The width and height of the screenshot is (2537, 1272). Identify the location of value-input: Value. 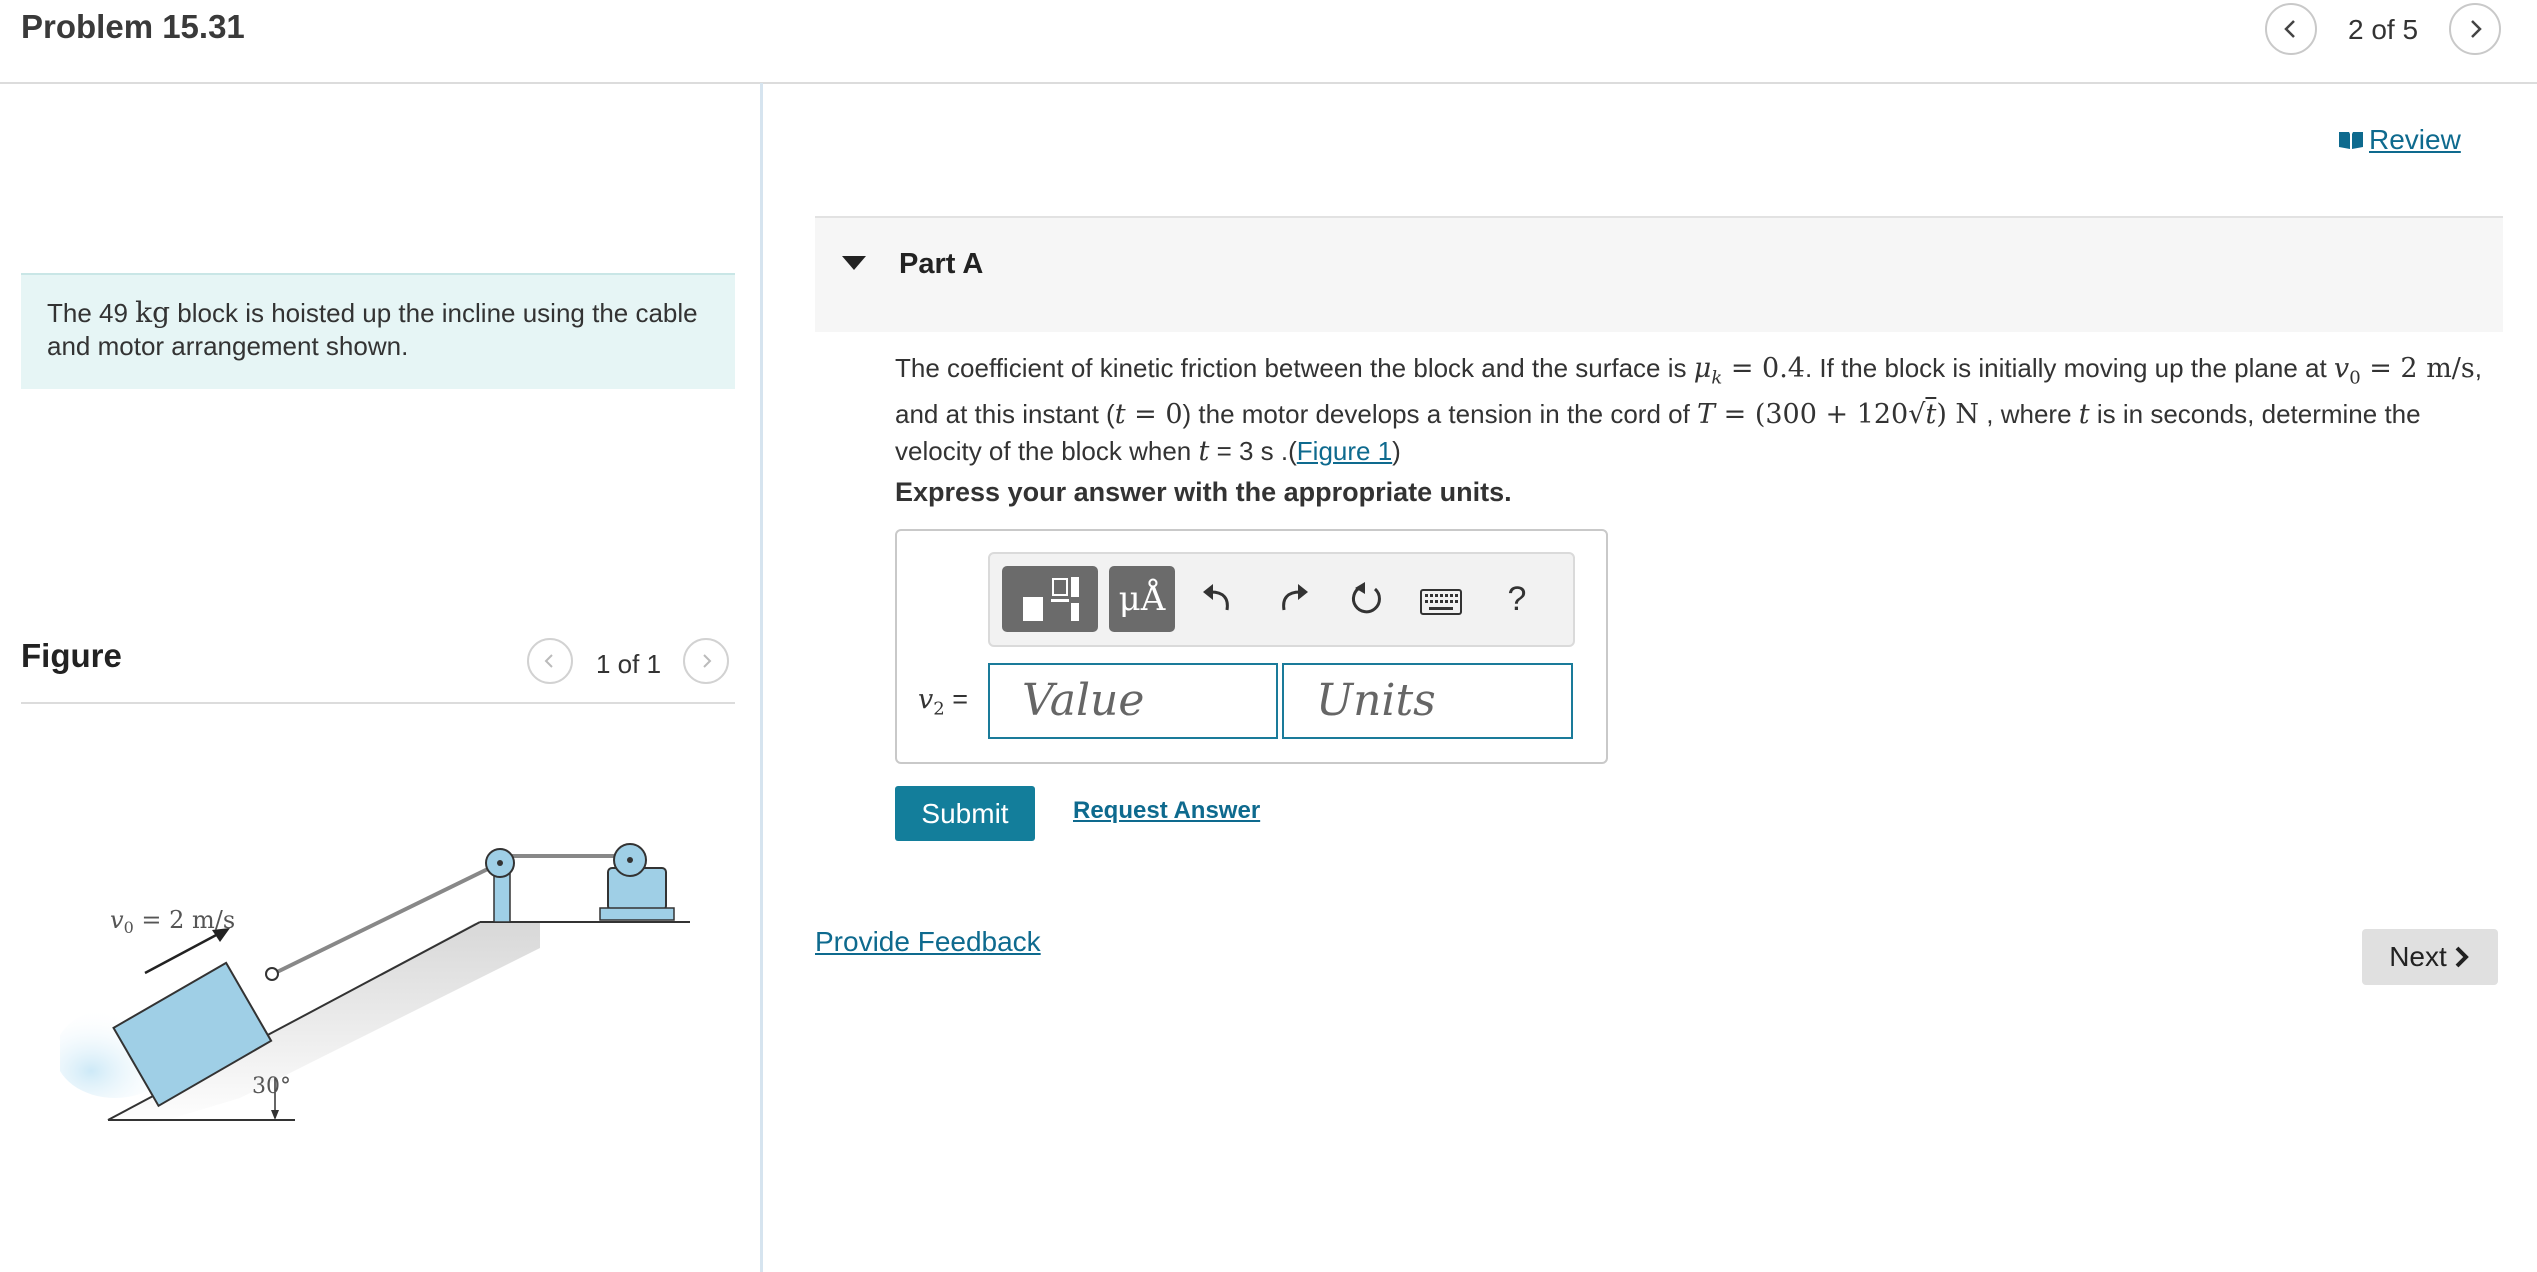
(1133, 701).